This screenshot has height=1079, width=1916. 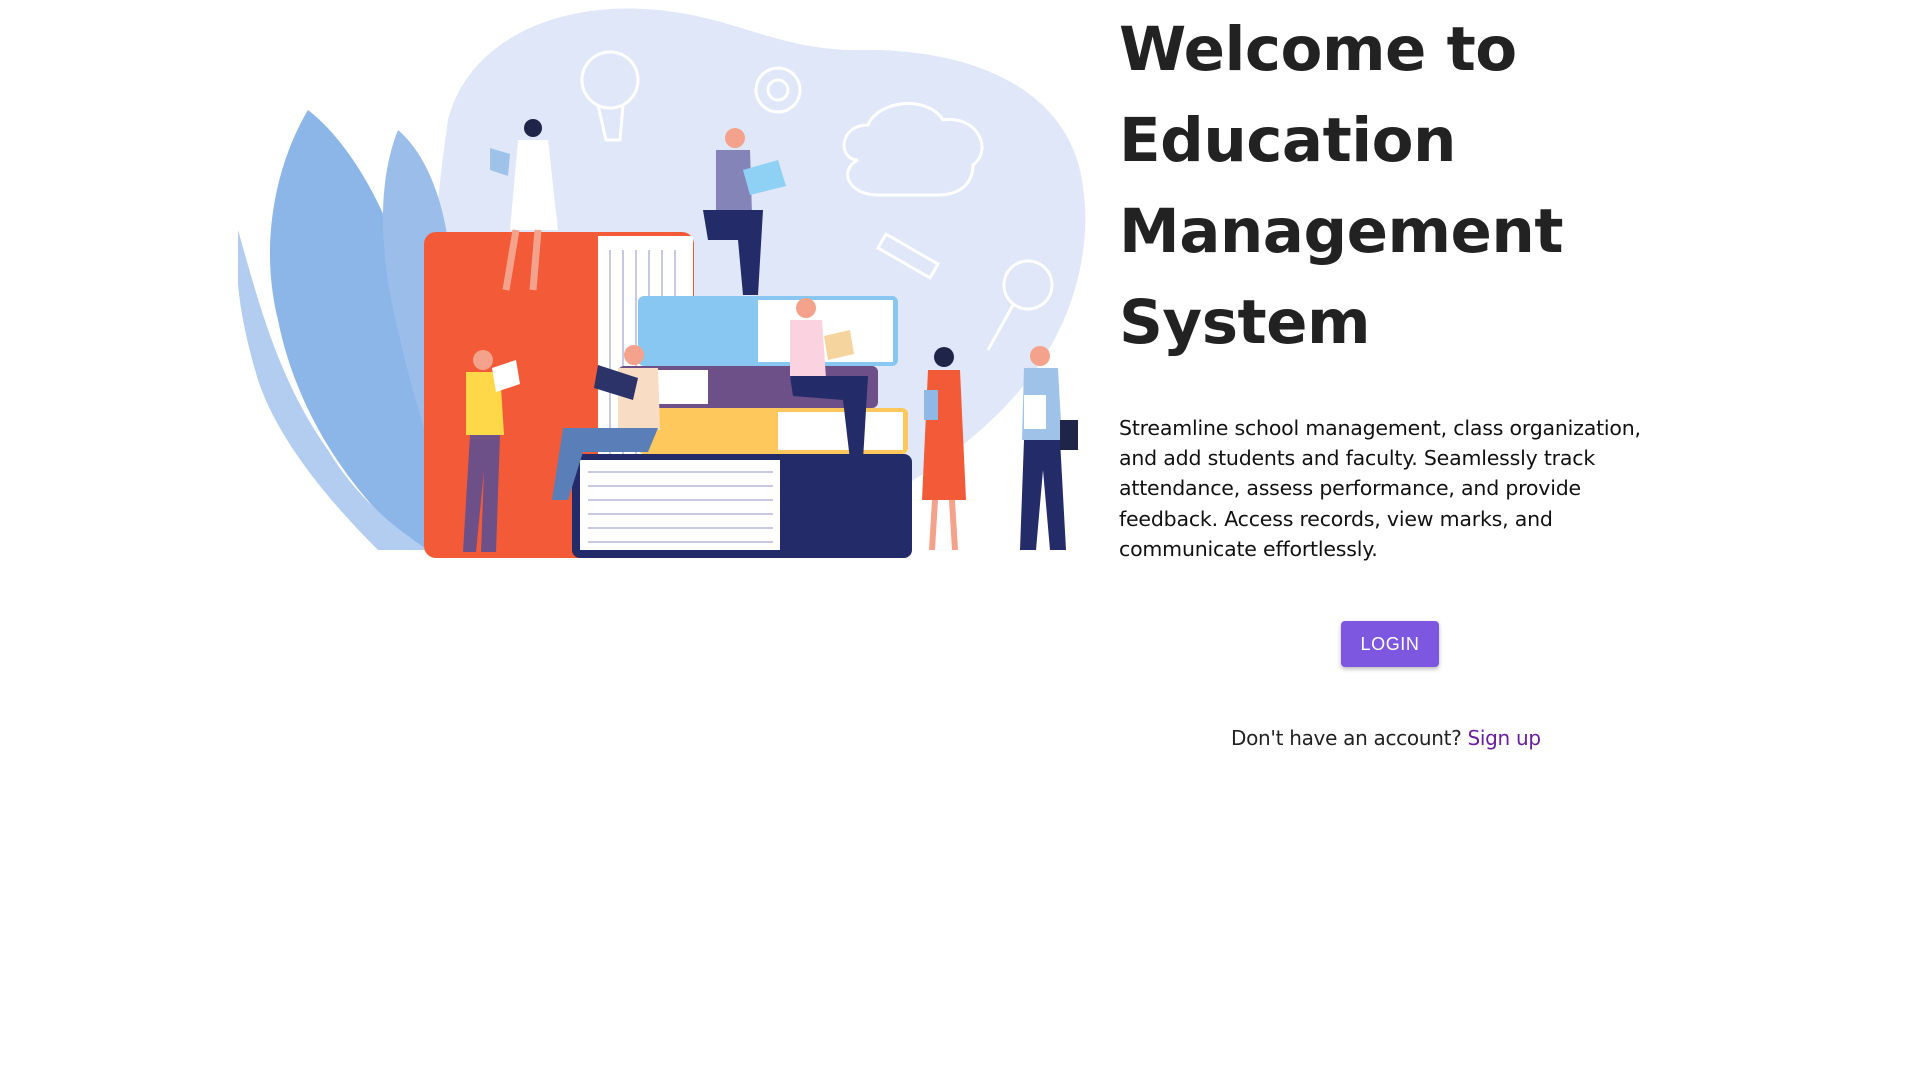 I want to click on signup-prompt-row: Don't have an account? Sign up, so click(x=1386, y=738).